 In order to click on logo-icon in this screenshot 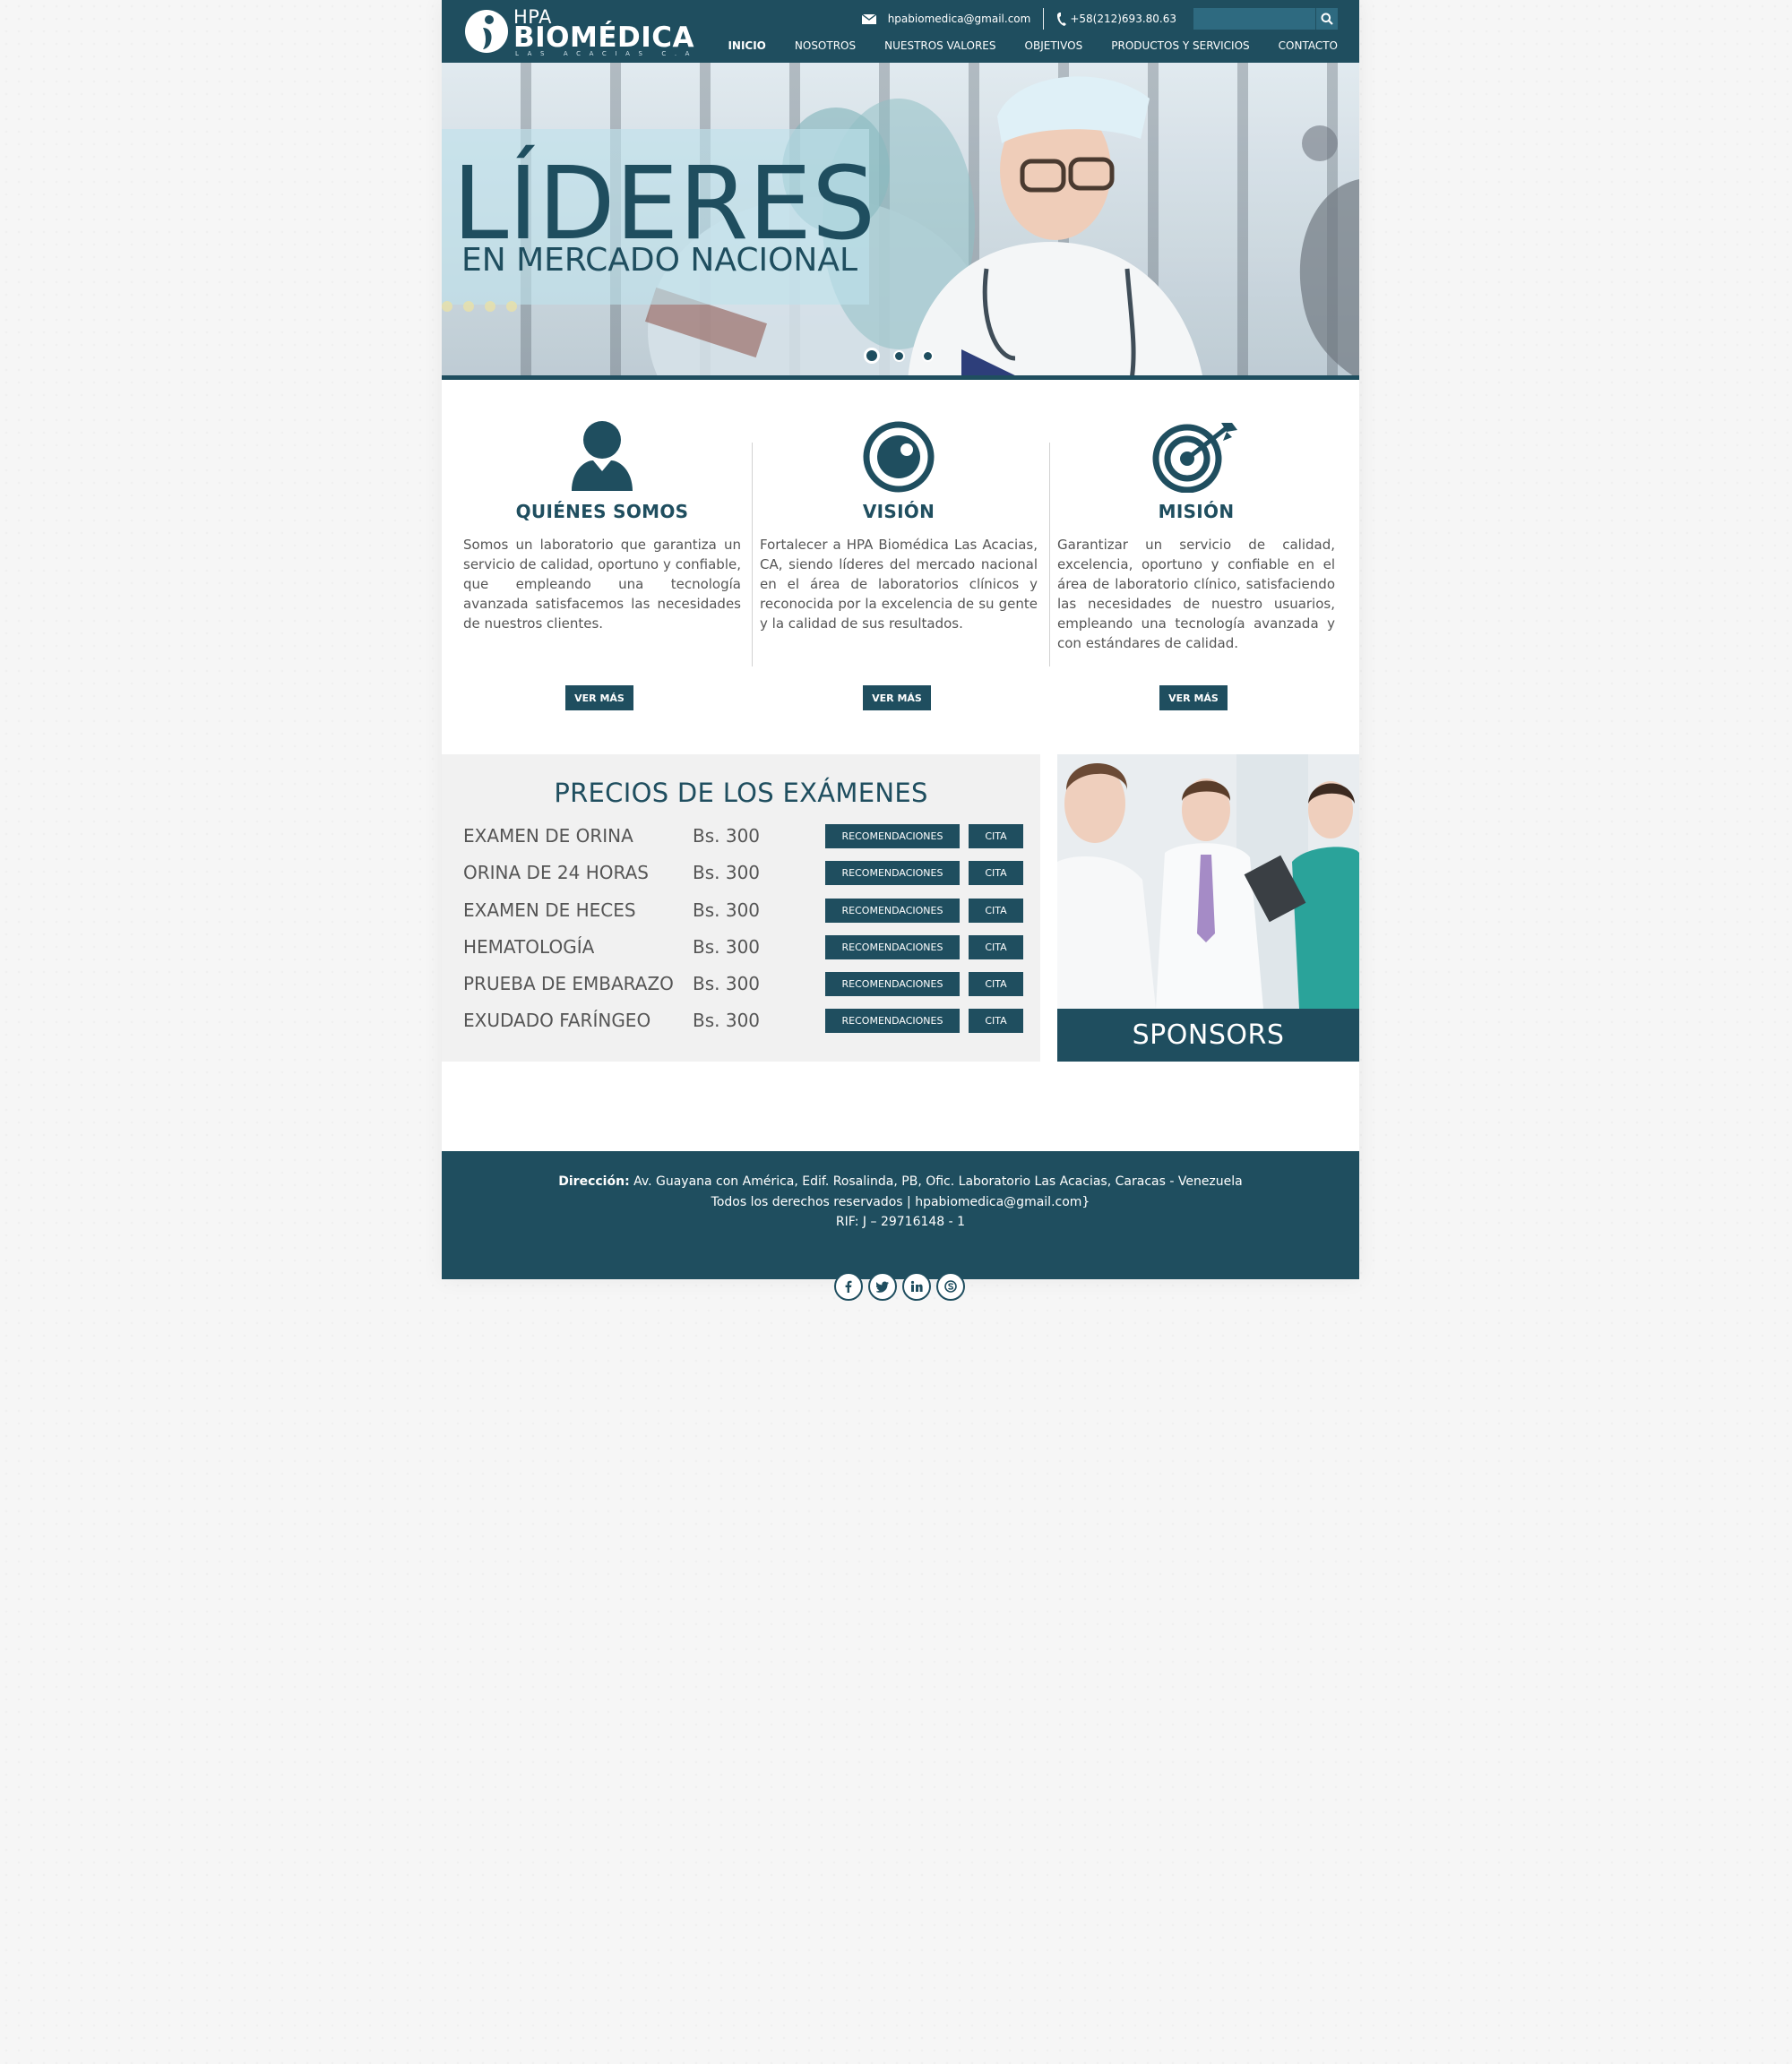, I will do `click(486, 31)`.